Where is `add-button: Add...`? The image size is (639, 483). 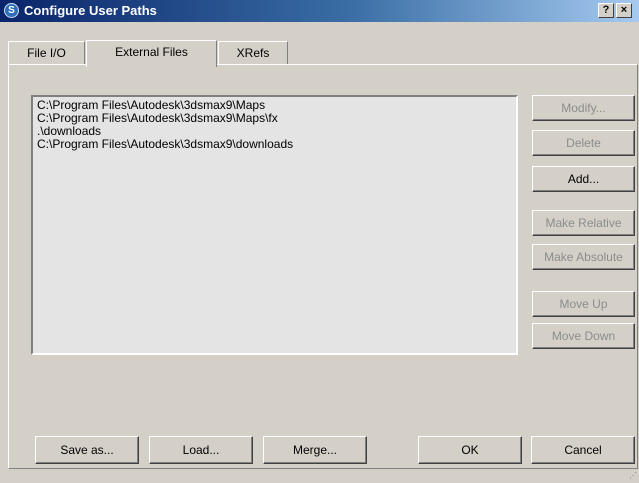 add-button: Add... is located at coordinates (583, 179).